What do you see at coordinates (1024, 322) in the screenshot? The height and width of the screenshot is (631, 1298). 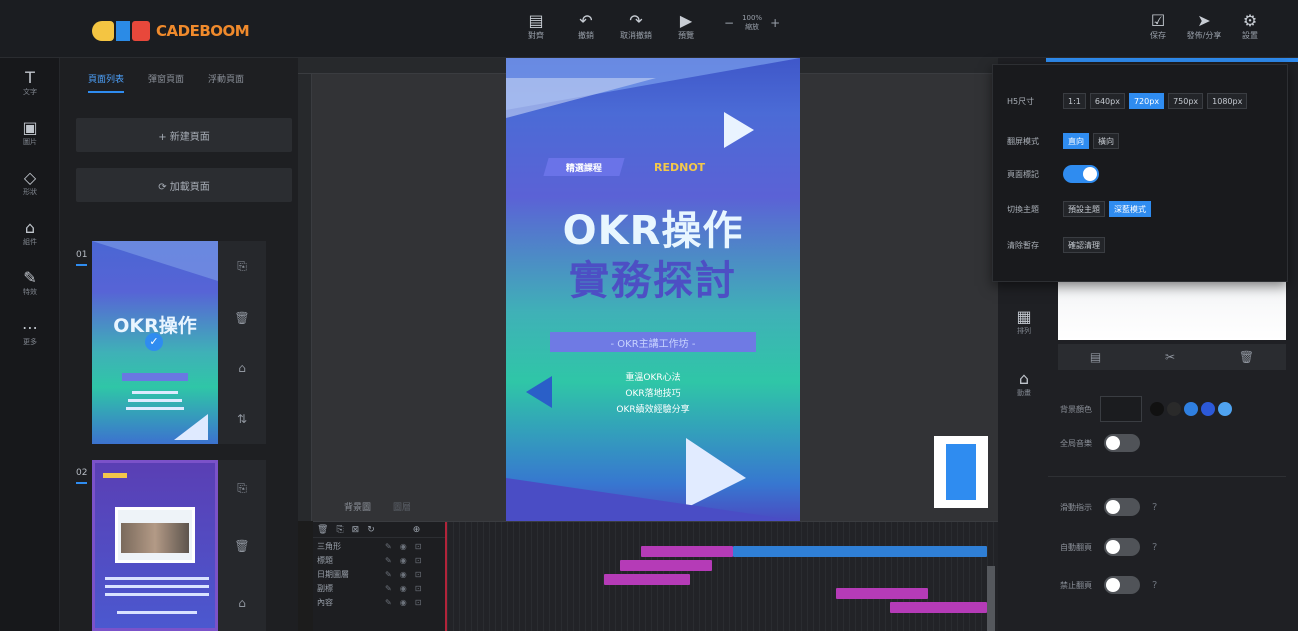 I see `grid-panel-button: ▦ 排列` at bounding box center [1024, 322].